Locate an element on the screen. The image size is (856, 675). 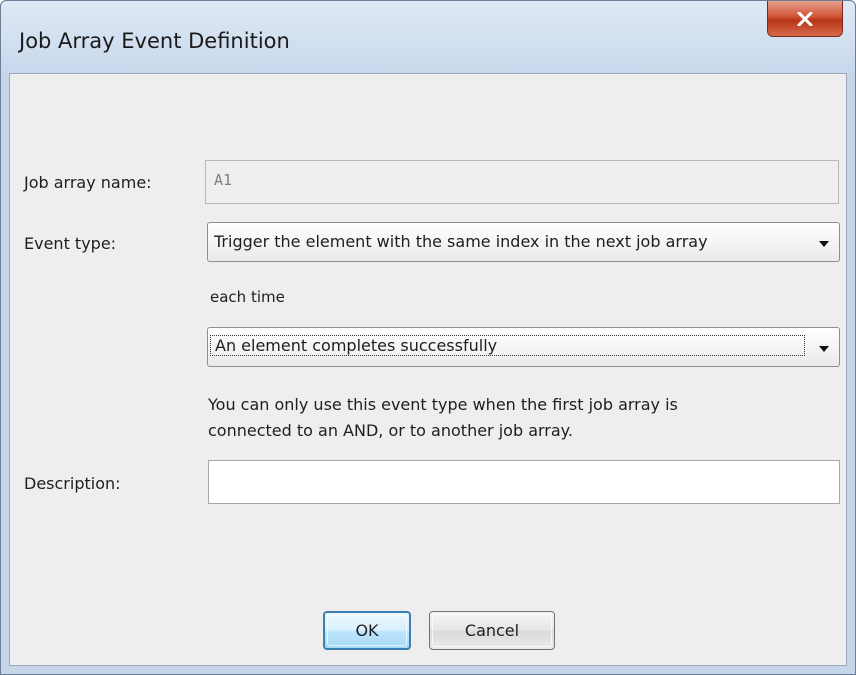
window-title: Job Array Event Definition is located at coordinates (154, 41).